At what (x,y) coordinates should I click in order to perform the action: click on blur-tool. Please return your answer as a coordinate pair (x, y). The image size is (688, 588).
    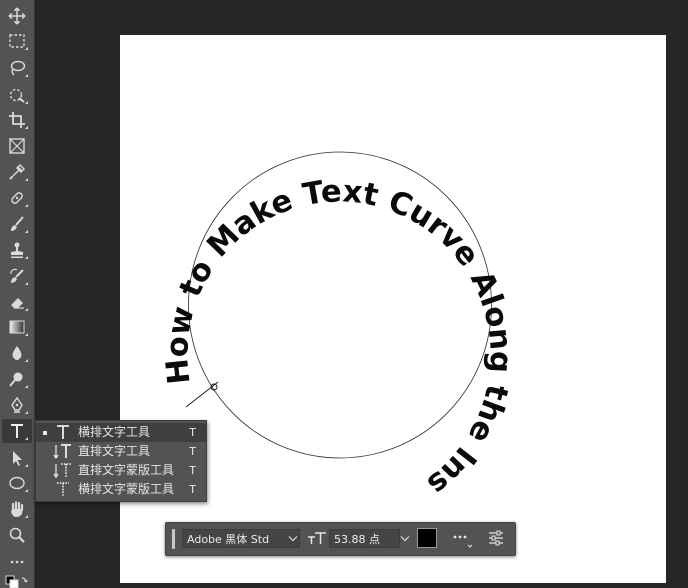
    Looking at the image, I should click on (17, 353).